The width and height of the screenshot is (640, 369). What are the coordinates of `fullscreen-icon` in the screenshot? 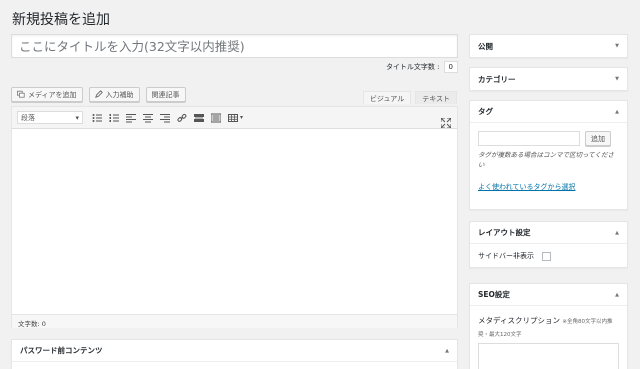 It's located at (446, 121).